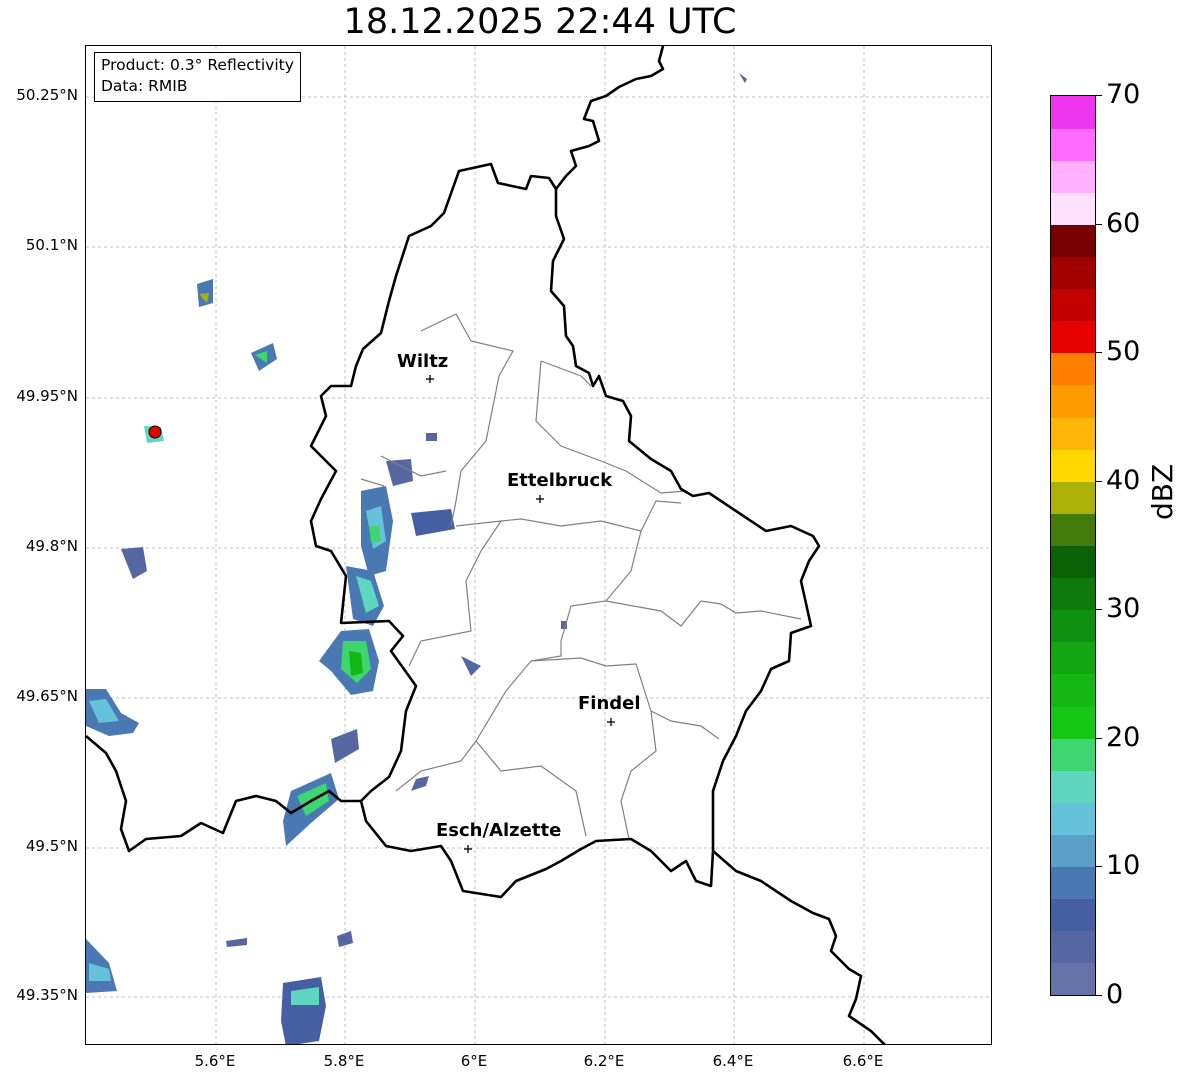 This screenshot has height=1081, width=1184. What do you see at coordinates (1162, 491) in the screenshot?
I see `colorbar-unit-label: dBZ` at bounding box center [1162, 491].